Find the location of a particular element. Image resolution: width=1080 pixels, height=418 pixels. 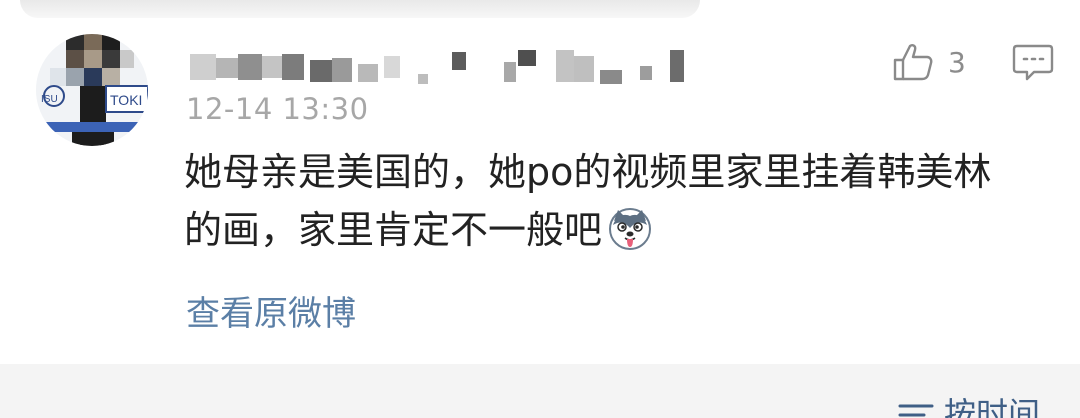

comment-text-line-2: 的画，家里肯定不一般吧 is located at coordinates (619, 230).